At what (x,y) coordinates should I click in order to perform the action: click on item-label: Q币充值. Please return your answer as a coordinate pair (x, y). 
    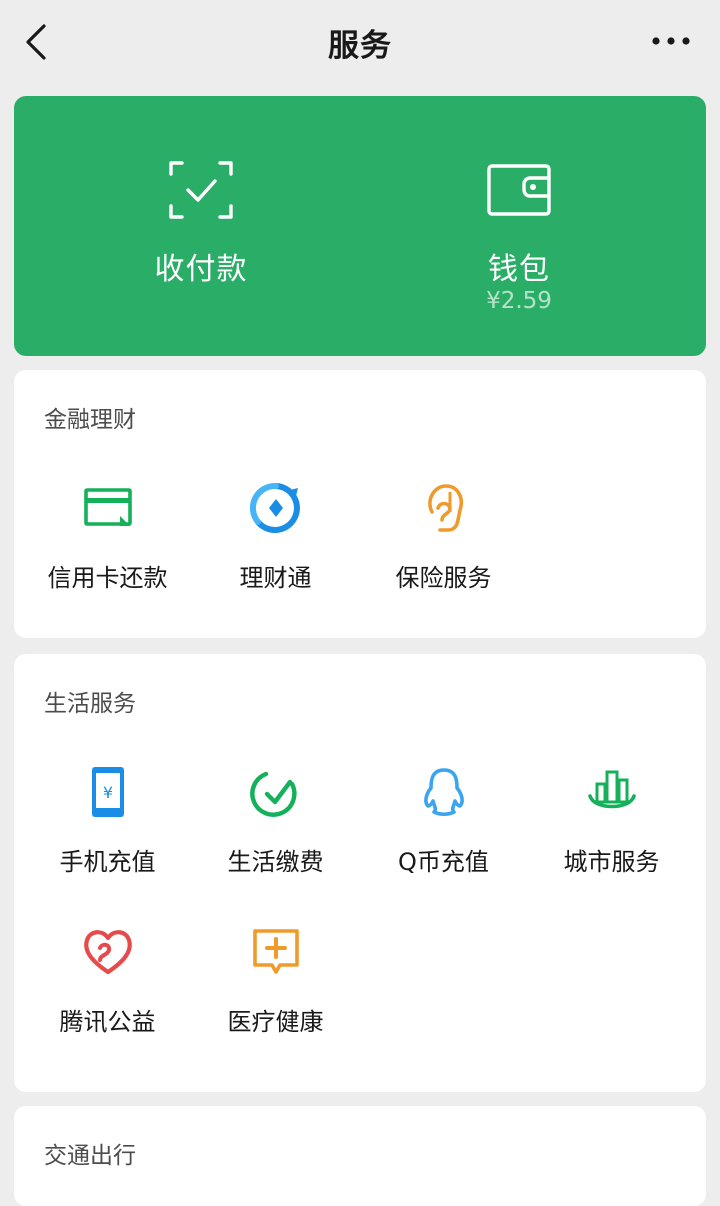
    Looking at the image, I should click on (443, 862).